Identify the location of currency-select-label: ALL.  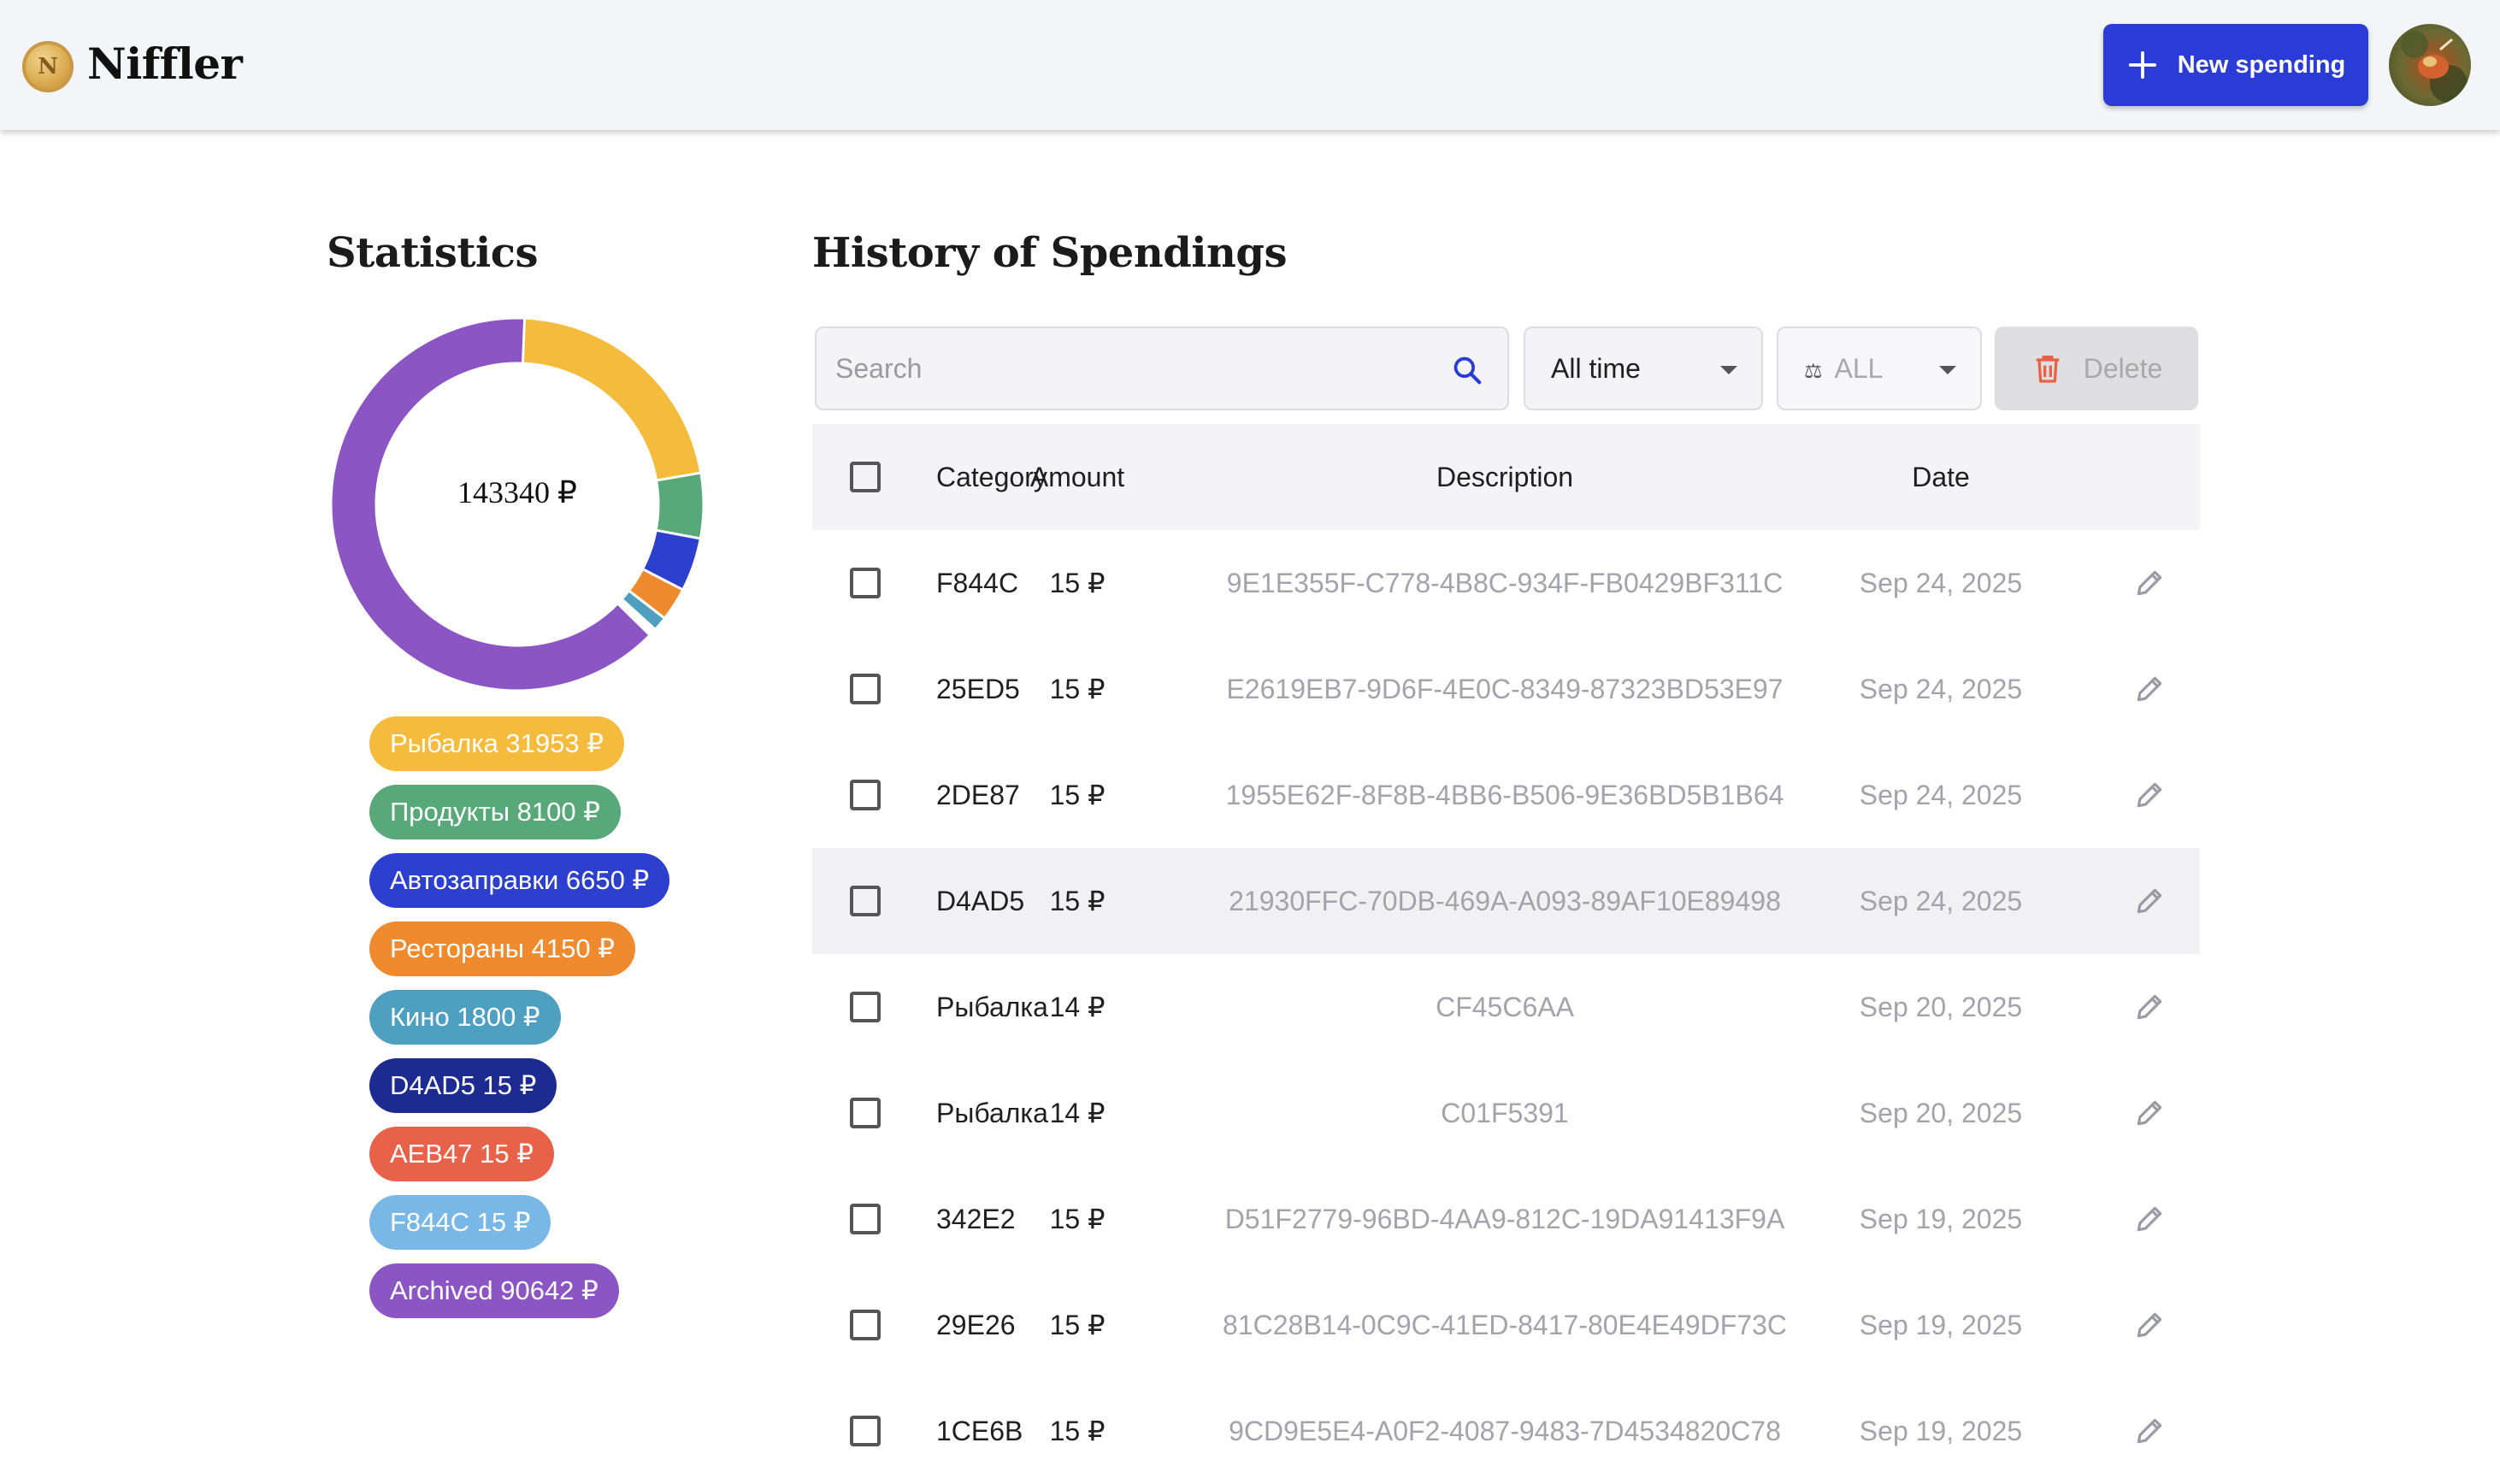
(1859, 368).